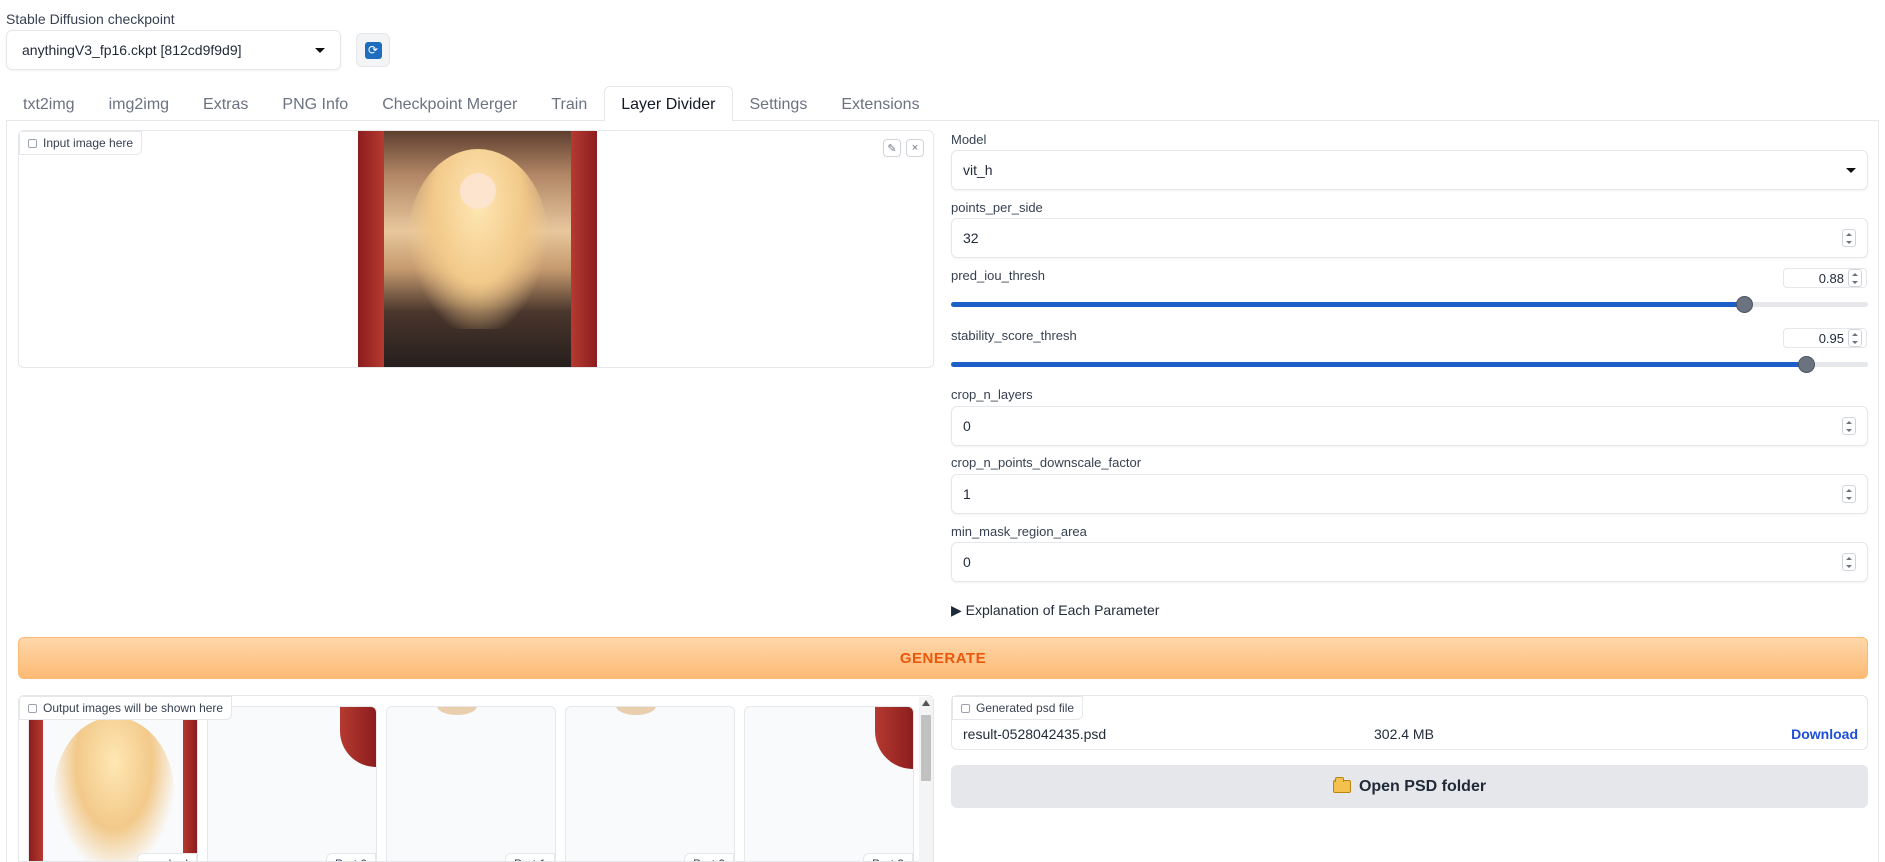 This screenshot has height=862, width=1885. Describe the element at coordinates (114, 789) in the screenshot. I see `image-figure-hair` at that location.